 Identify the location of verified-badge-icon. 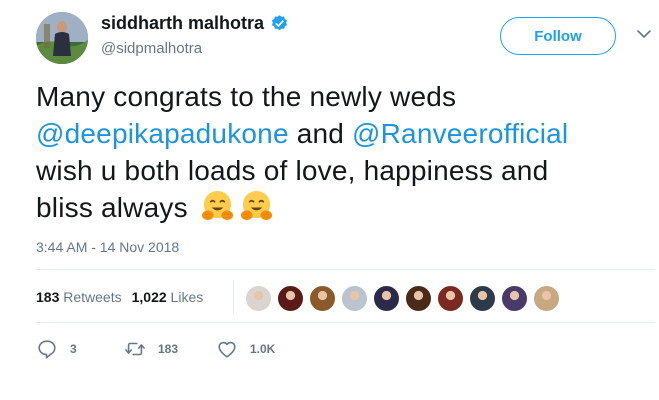
(280, 23).